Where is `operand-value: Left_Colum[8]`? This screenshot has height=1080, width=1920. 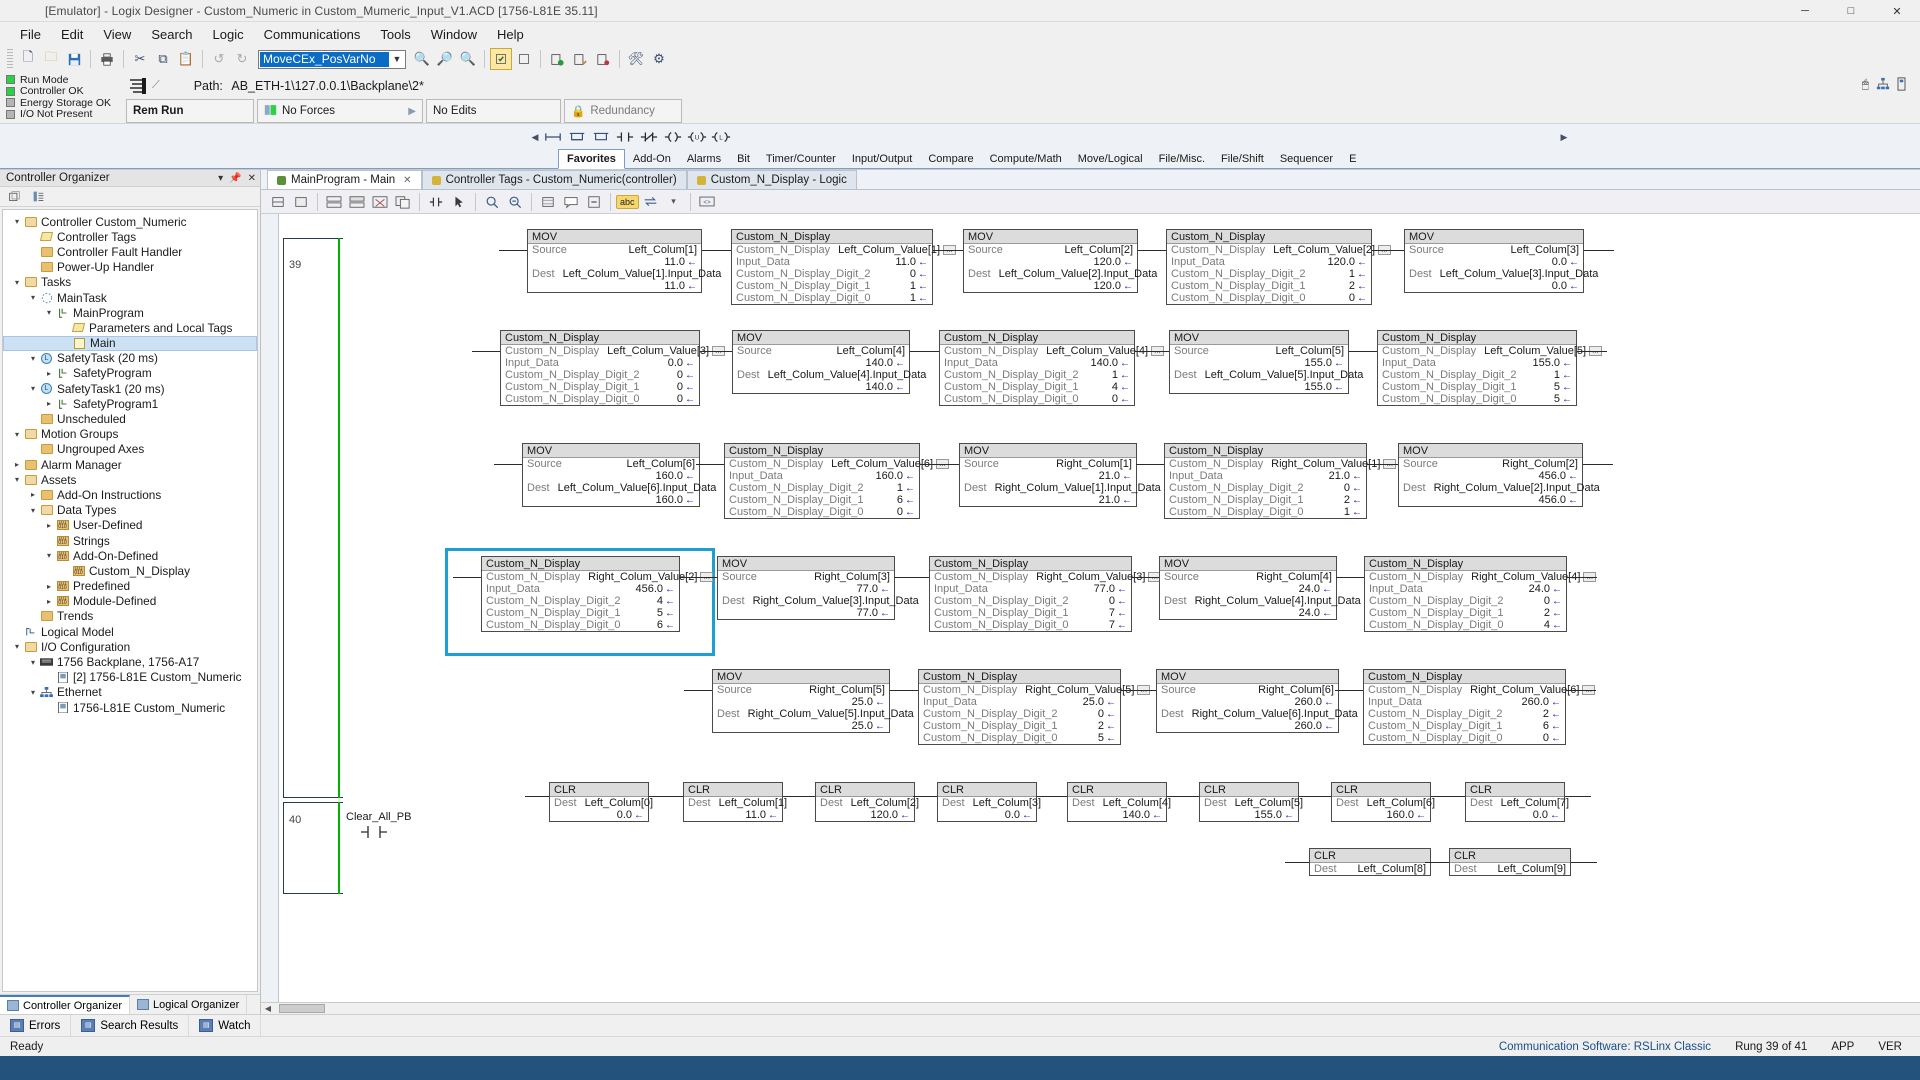 operand-value: Left_Colum[8] is located at coordinates (1392, 869).